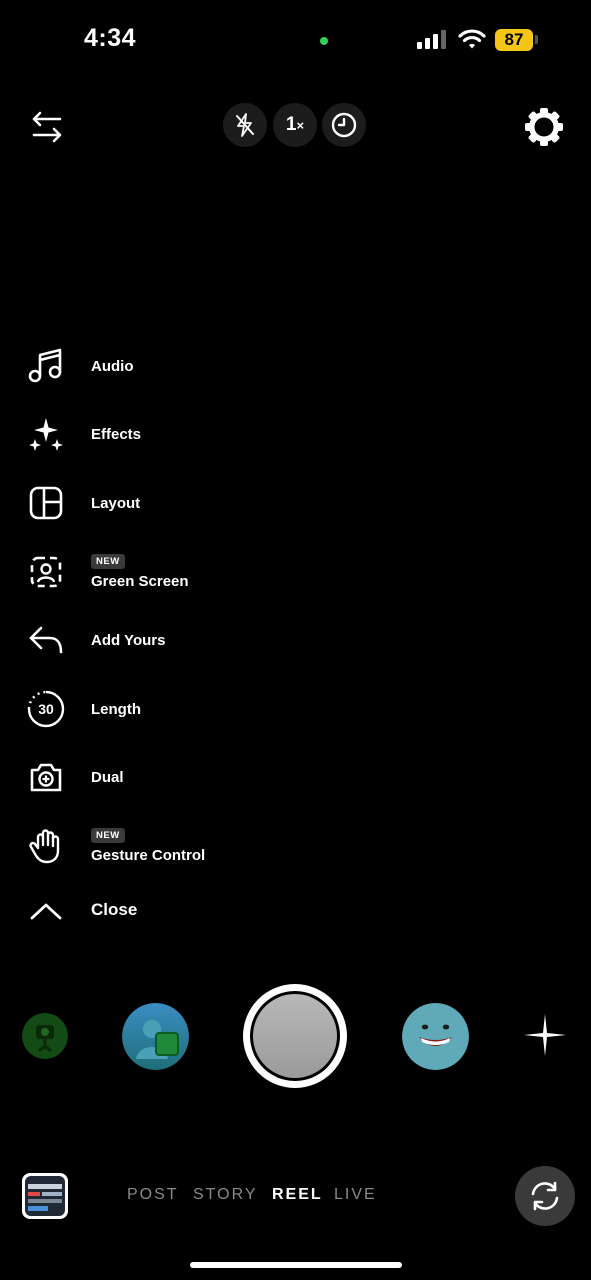  What do you see at coordinates (545, 1035) in the screenshot?
I see `sparkle-effects-icon` at bounding box center [545, 1035].